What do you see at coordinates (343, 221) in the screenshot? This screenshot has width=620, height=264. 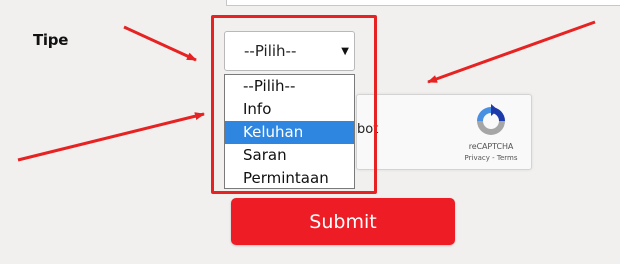 I see `submit-button: Submit` at bounding box center [343, 221].